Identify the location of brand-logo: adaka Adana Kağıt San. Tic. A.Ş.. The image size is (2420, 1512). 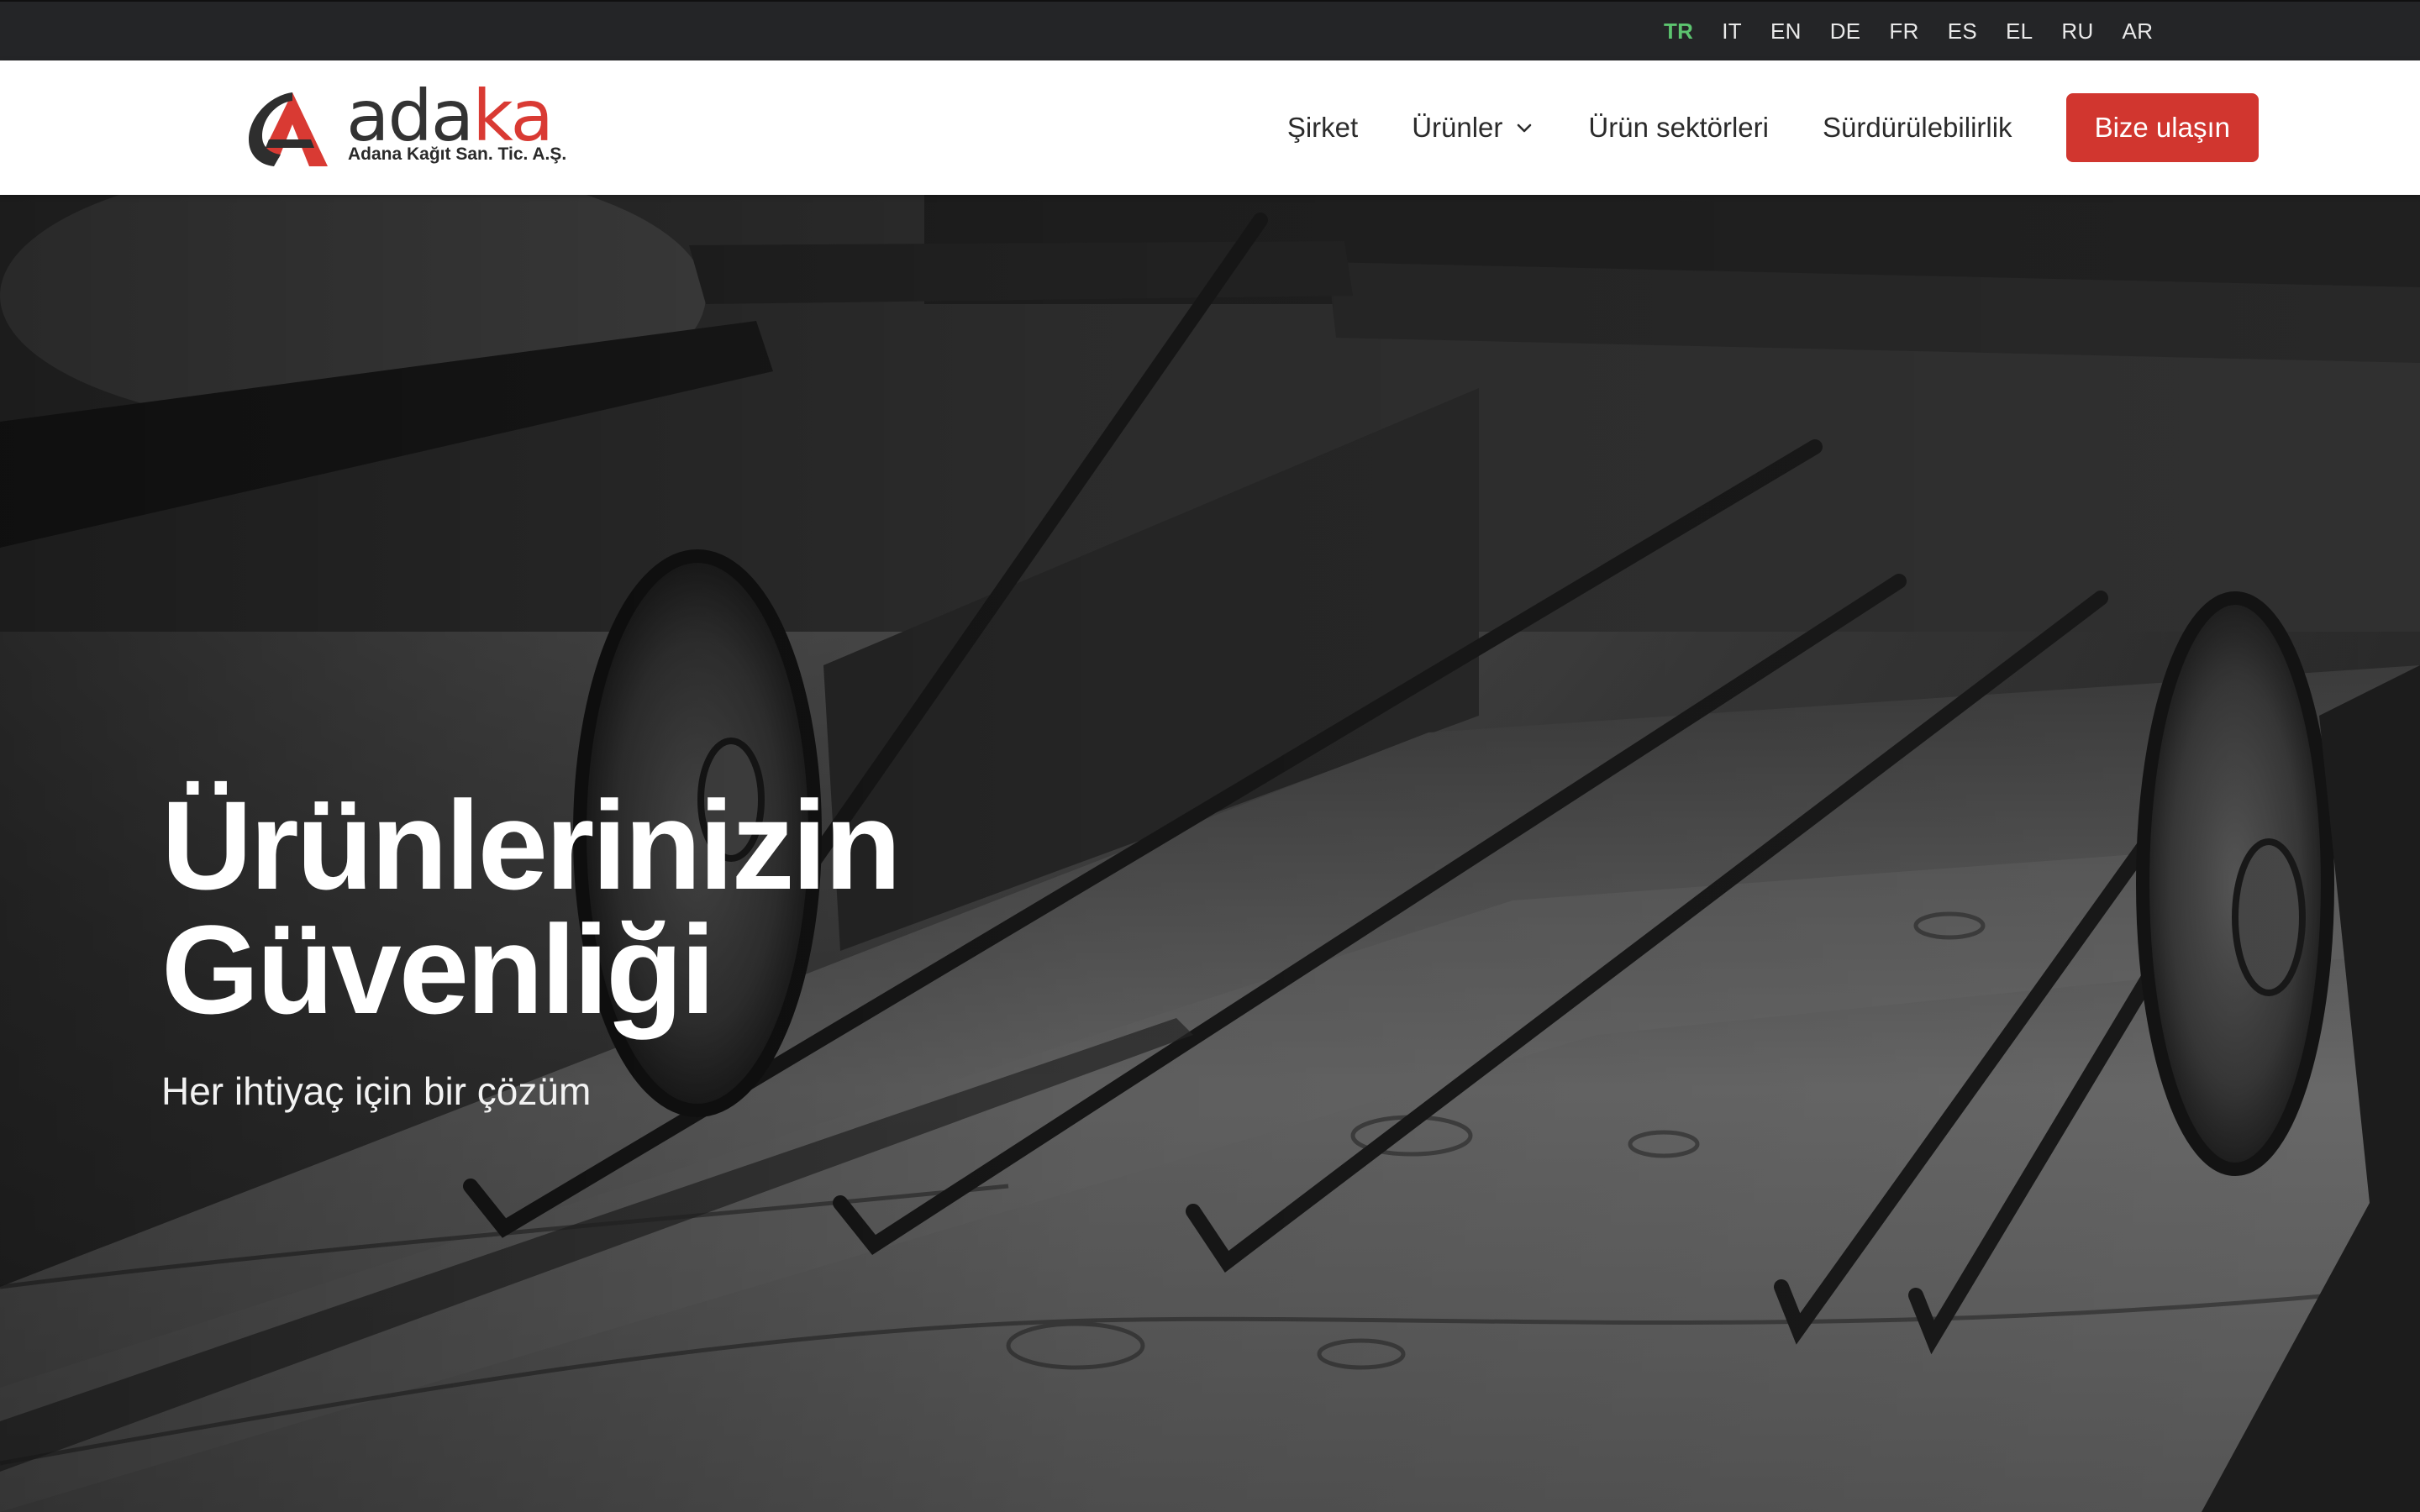
(405, 127).